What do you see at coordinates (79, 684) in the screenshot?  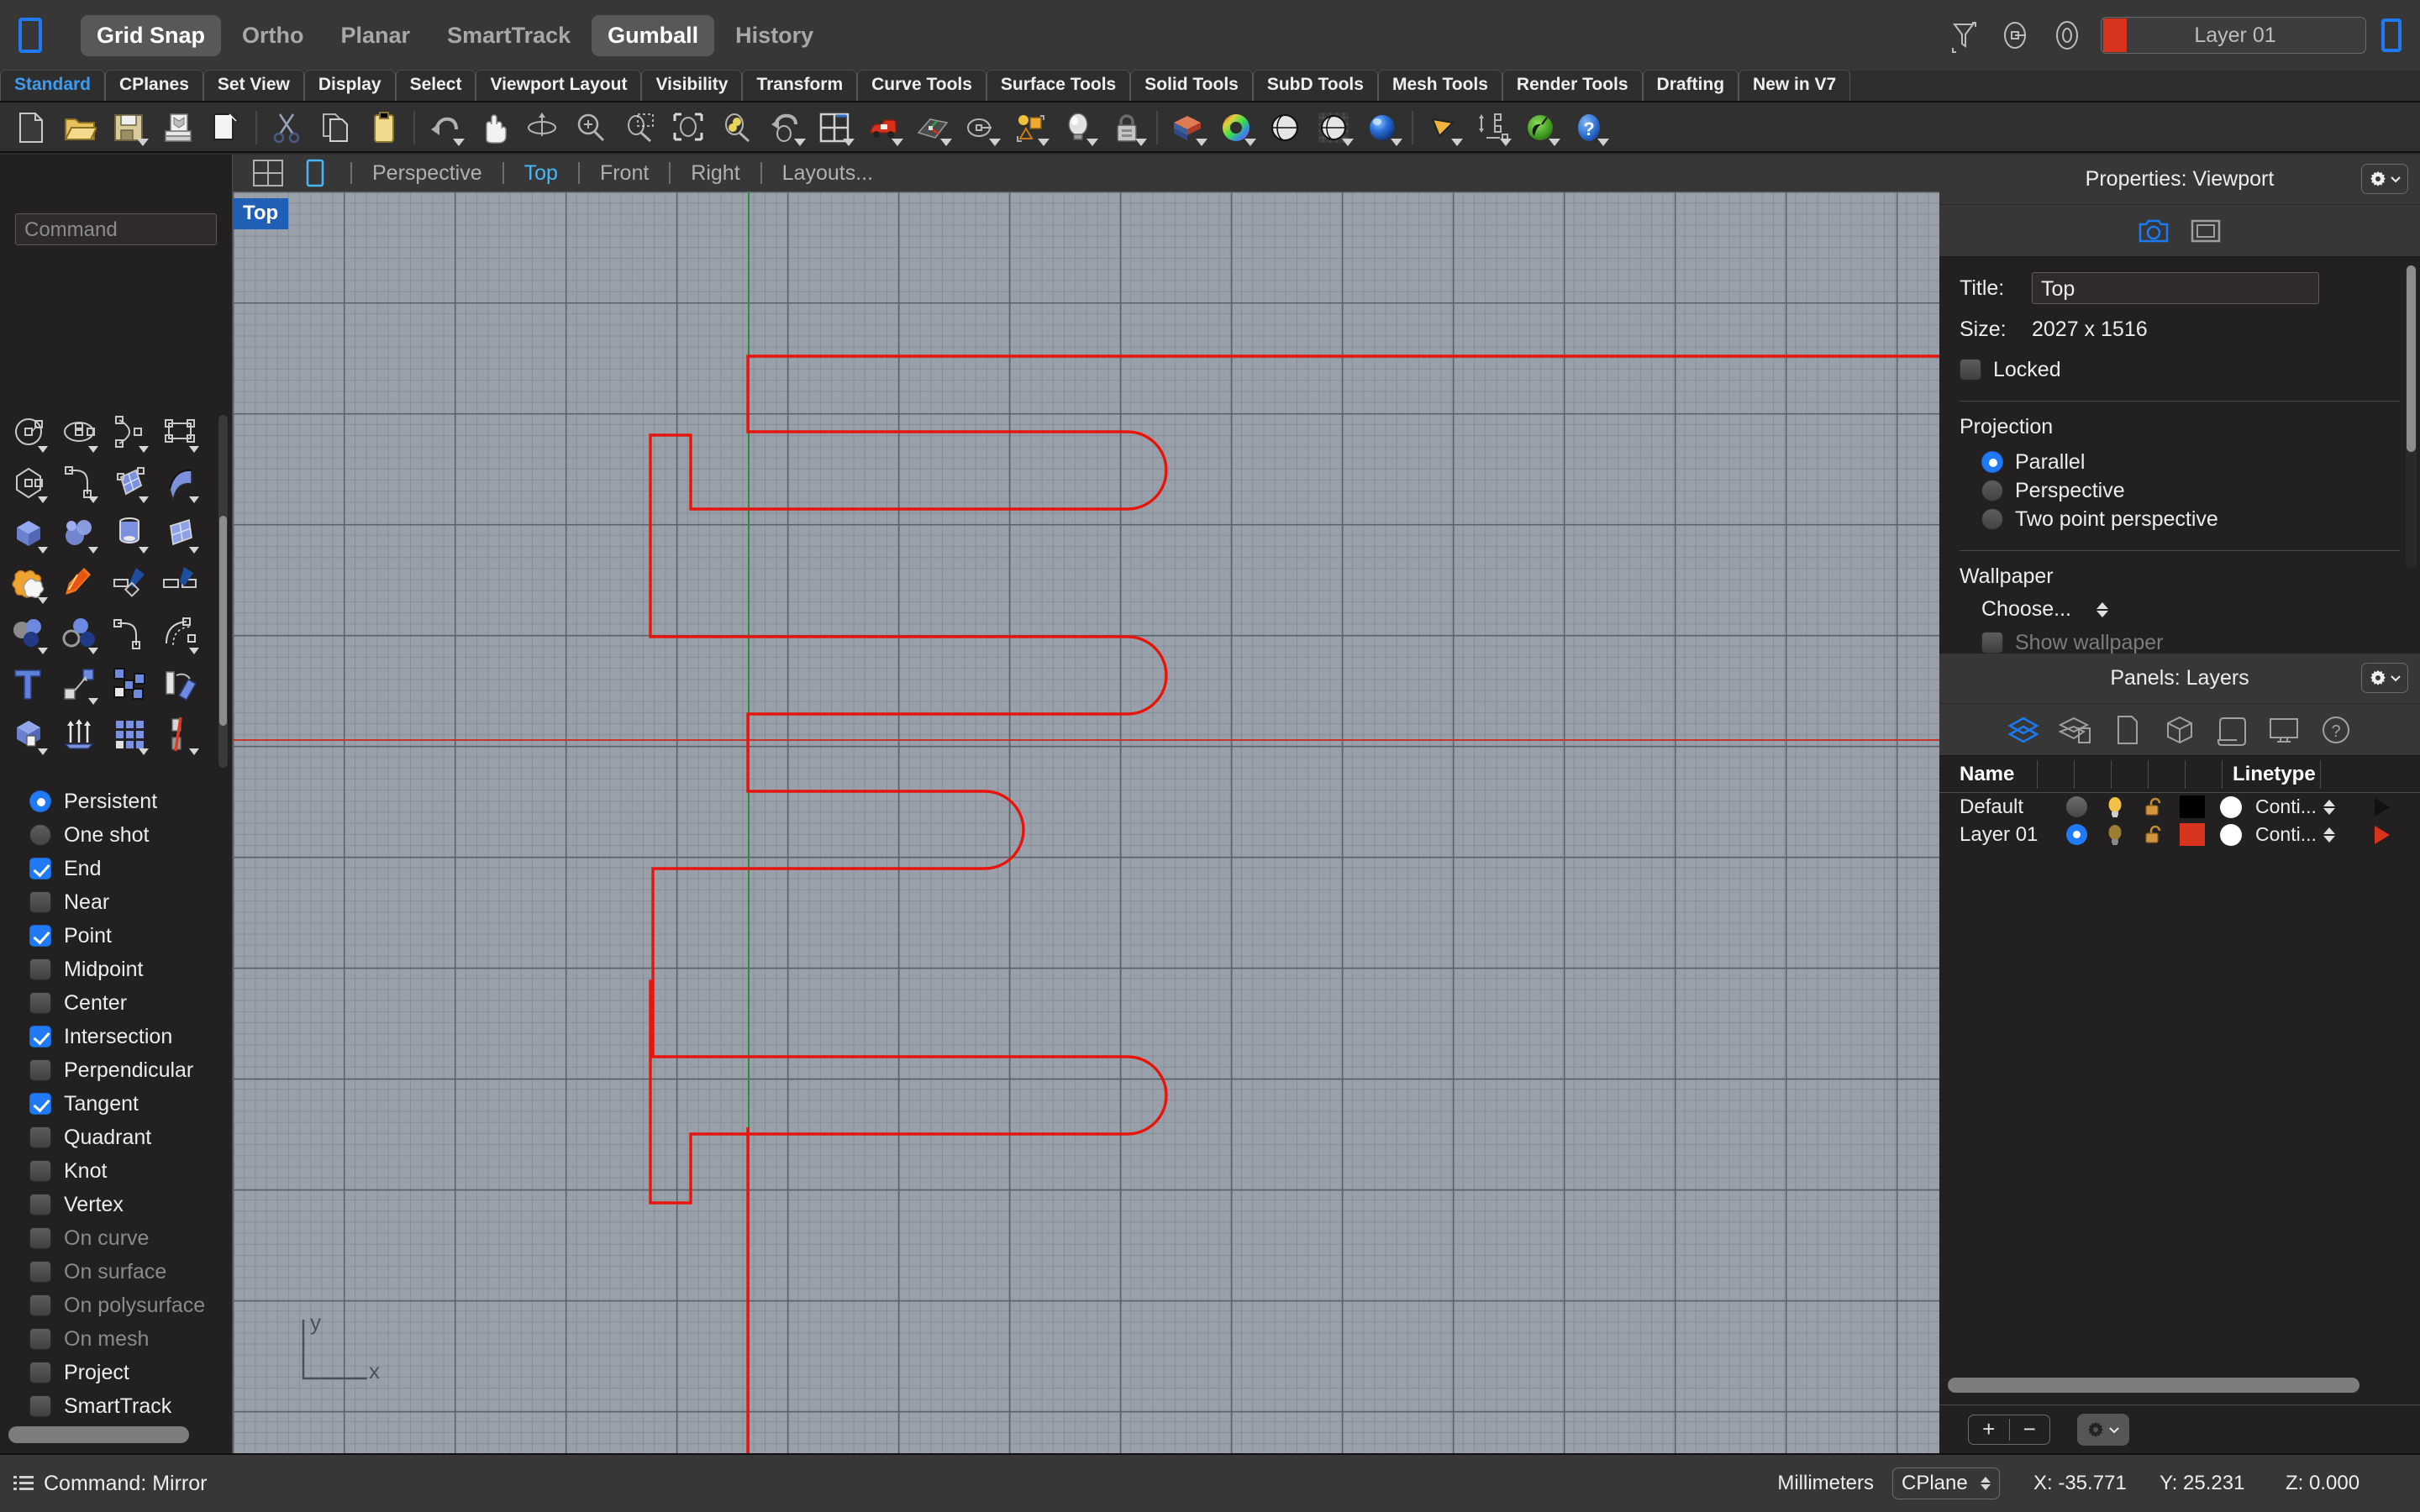 I see `move-icon` at bounding box center [79, 684].